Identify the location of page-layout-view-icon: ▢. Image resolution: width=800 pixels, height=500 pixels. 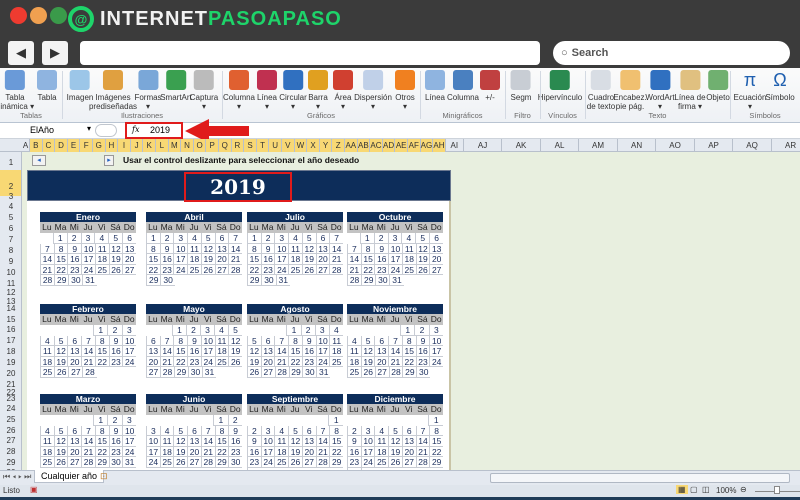
(694, 489).